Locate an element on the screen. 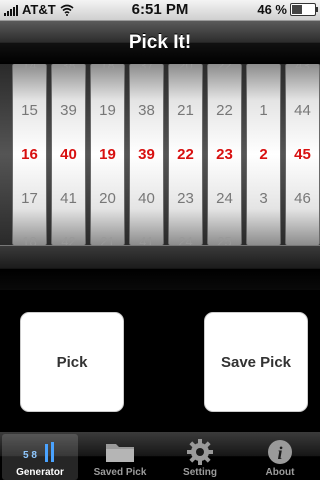 The height and width of the screenshot is (480, 320). tab-saved-pick: Saved Pick is located at coordinates (120, 457).